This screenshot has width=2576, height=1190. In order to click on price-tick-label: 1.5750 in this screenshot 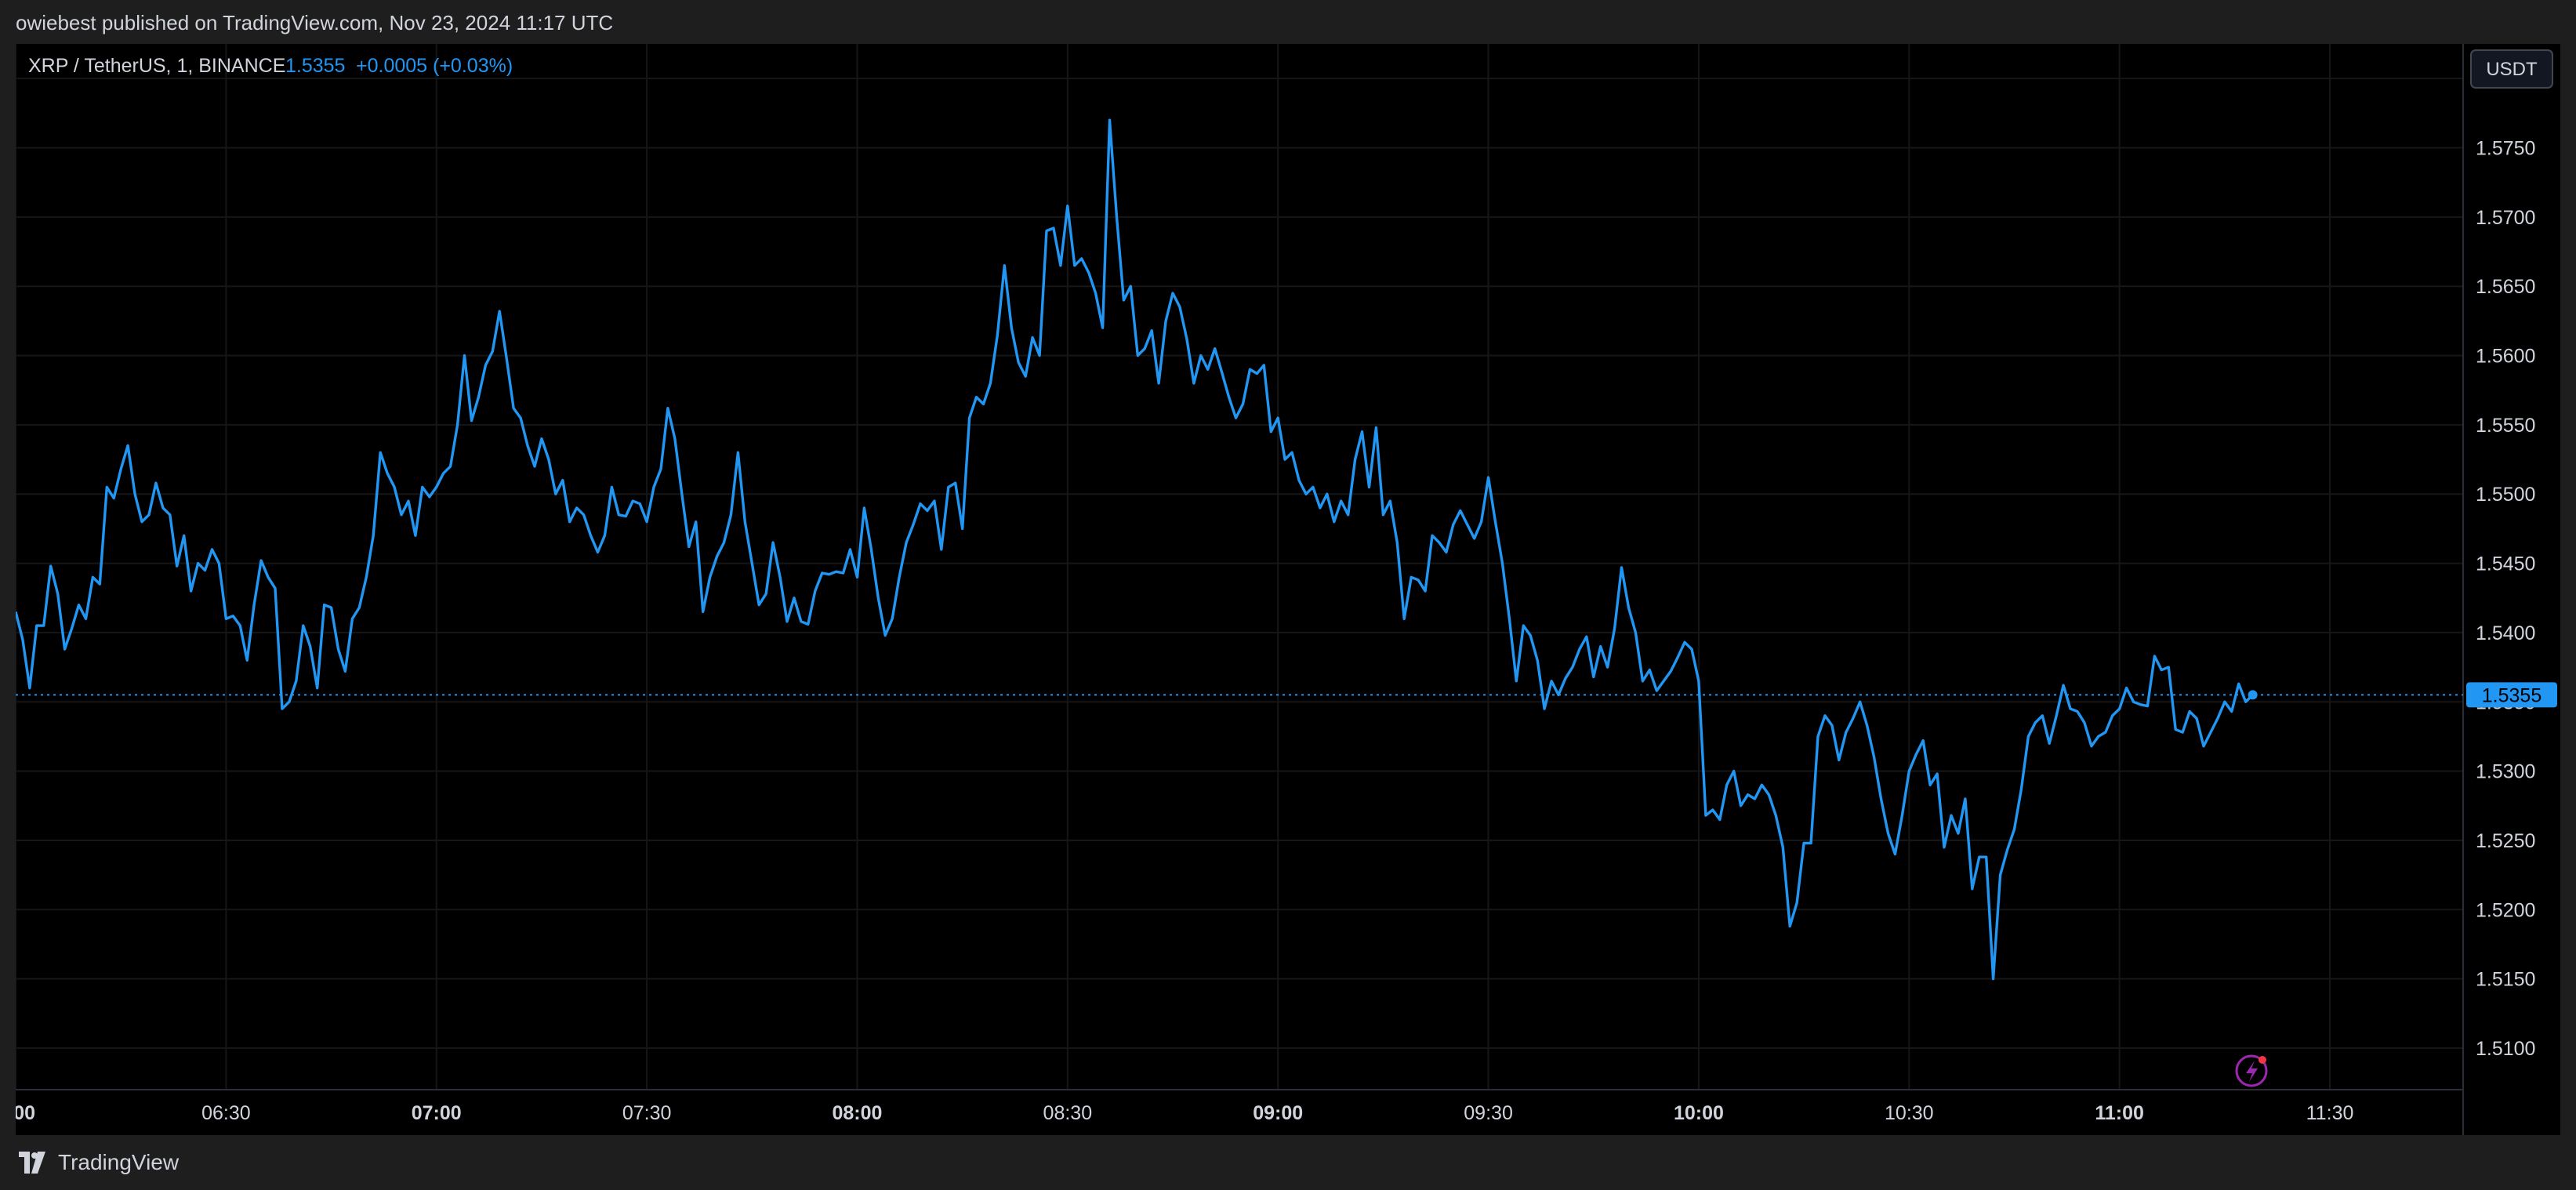, I will do `click(2506, 149)`.